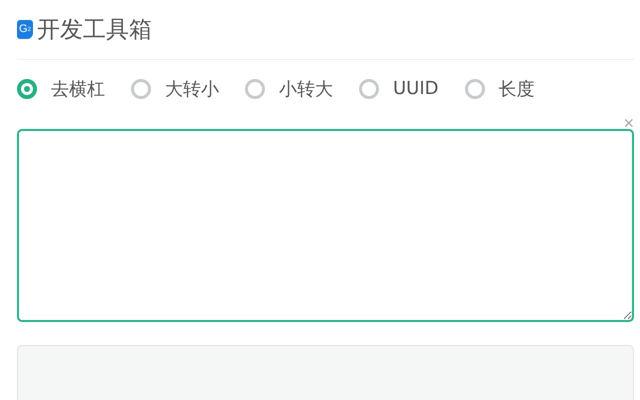 This screenshot has height=400, width=640. What do you see at coordinates (289, 88) in the screenshot?
I see `mode-radio: 小转大` at bounding box center [289, 88].